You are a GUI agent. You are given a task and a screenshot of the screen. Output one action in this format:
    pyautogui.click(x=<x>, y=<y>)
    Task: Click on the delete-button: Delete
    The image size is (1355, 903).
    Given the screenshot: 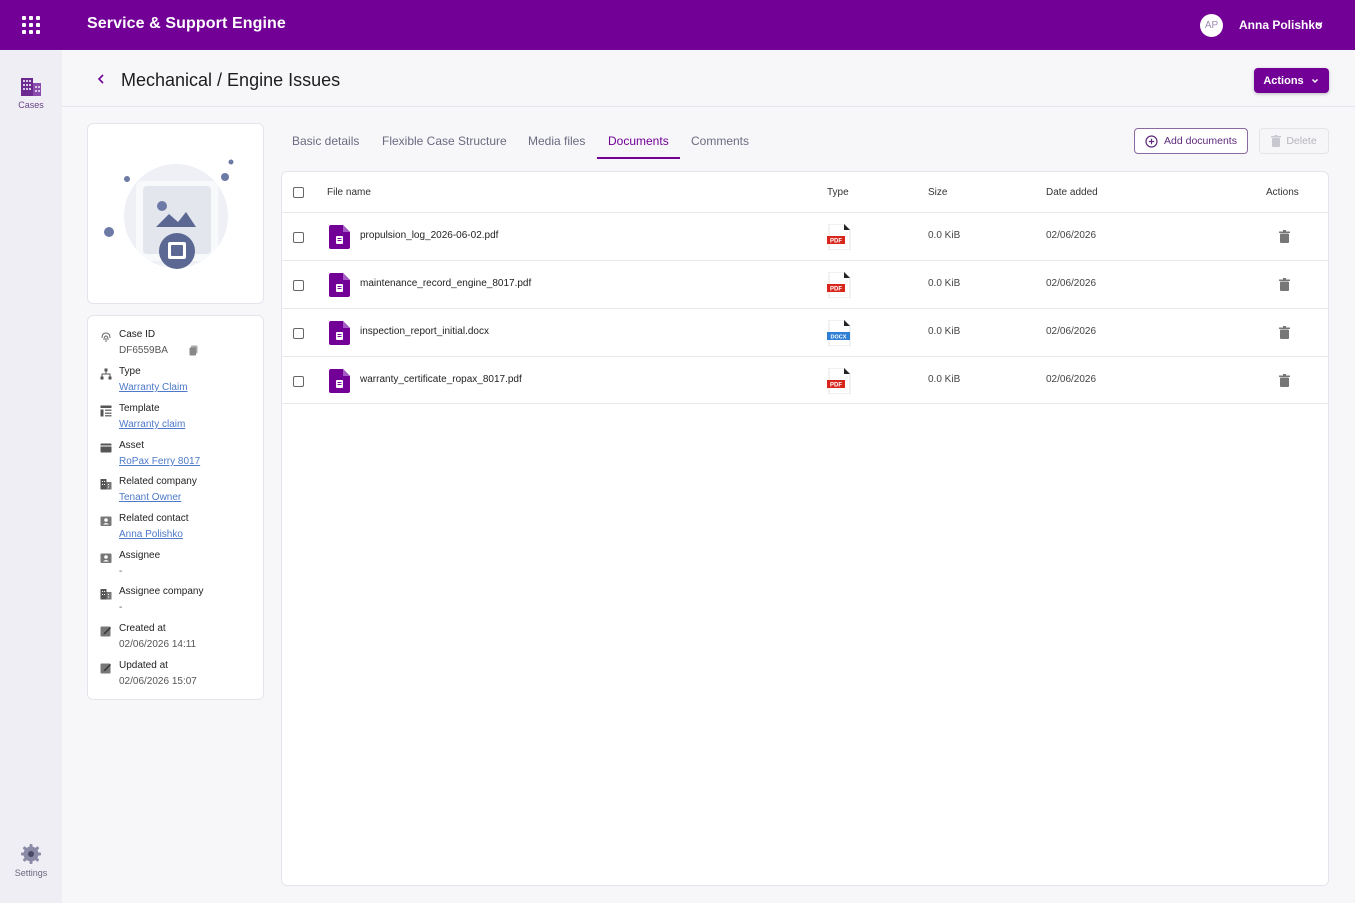 What is the action you would take?
    pyautogui.click(x=1294, y=141)
    